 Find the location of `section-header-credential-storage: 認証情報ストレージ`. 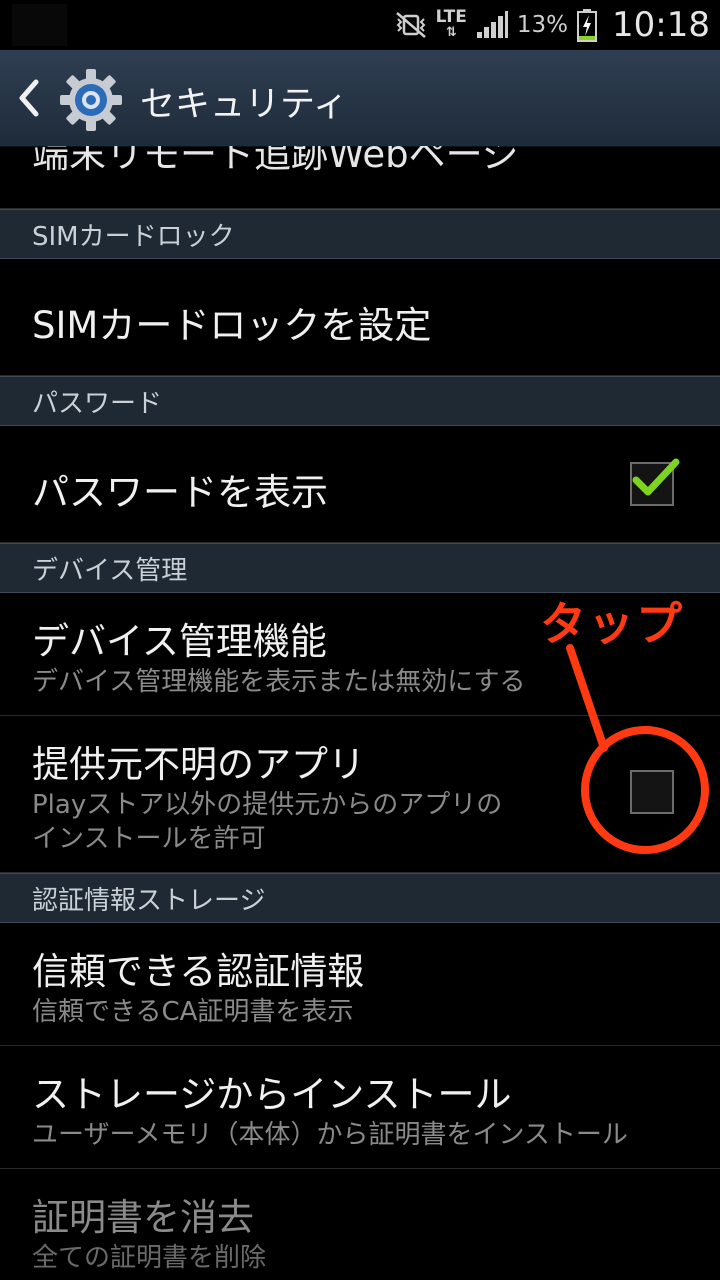

section-header-credential-storage: 認証情報ストレージ is located at coordinates (360, 898).